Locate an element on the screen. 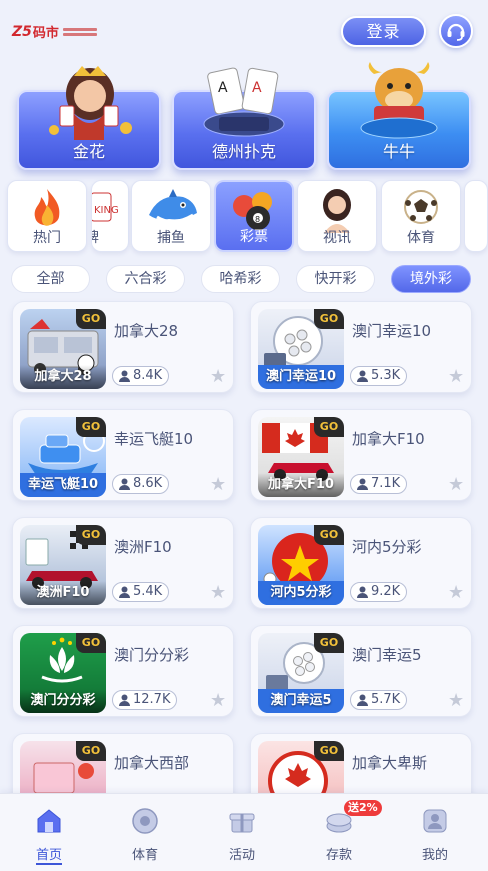 The width and height of the screenshot is (488, 871). hero-game-texas-holdem: A A 德州扑克 is located at coordinates (244, 117).